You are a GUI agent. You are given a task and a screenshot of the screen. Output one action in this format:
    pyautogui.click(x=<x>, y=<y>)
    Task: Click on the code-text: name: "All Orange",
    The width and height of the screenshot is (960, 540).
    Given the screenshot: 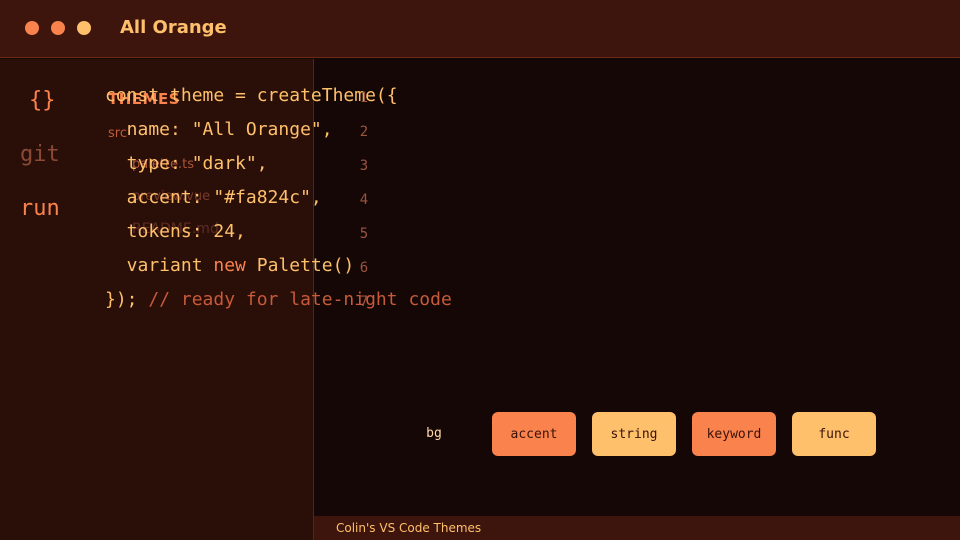 What is the action you would take?
    pyautogui.click(x=219, y=129)
    